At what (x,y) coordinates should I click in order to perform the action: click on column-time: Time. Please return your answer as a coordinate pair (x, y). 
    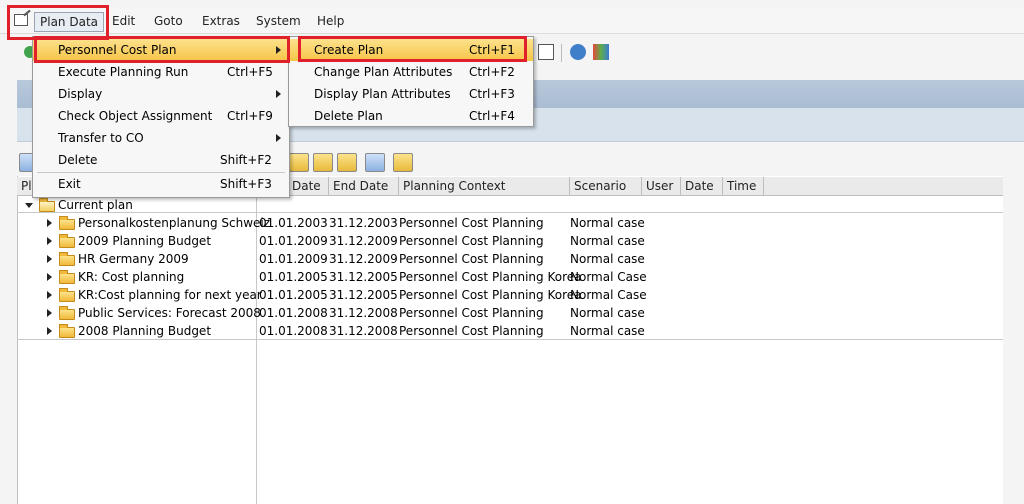
    Looking at the image, I should click on (741, 186).